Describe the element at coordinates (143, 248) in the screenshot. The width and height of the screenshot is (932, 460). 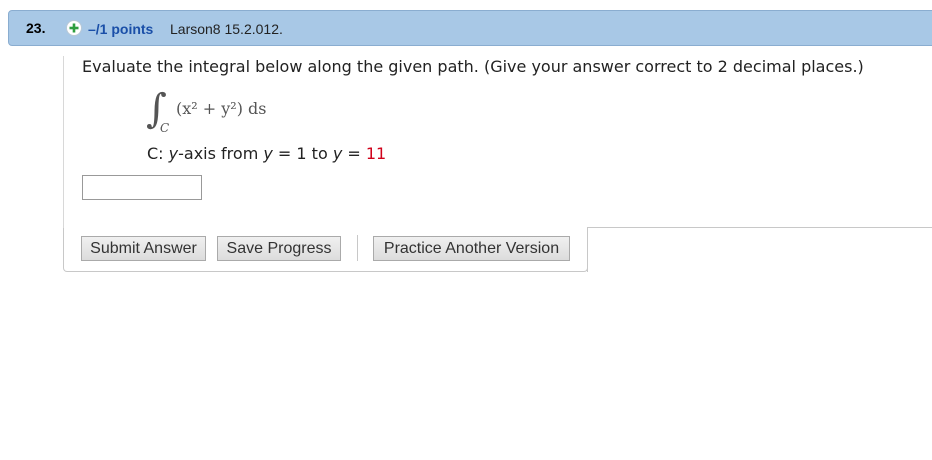
I see `submit-answer-button: Submit Answer` at that location.